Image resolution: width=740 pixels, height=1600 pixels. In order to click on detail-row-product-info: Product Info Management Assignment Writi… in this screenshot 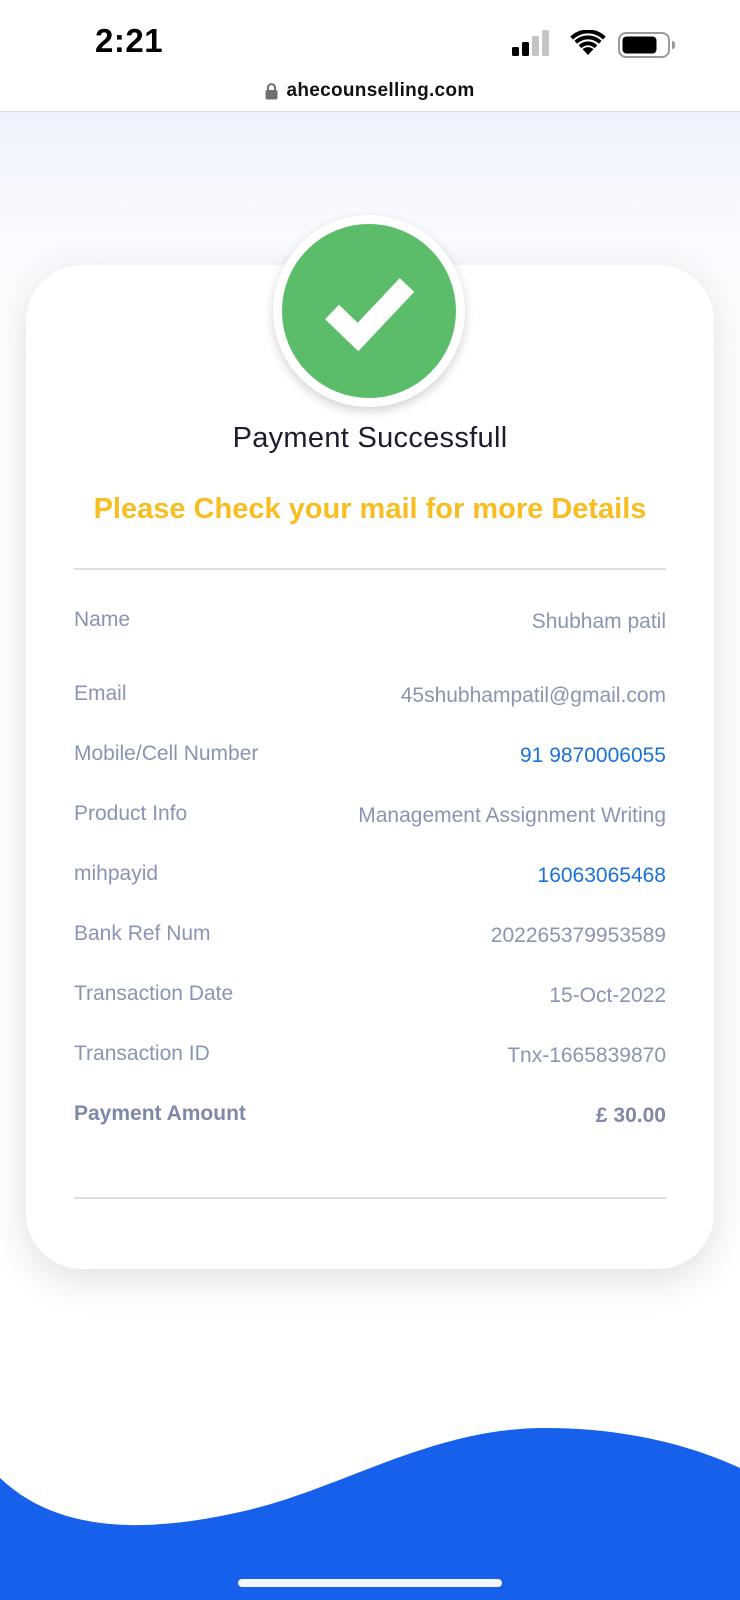, I will do `click(370, 820)`.